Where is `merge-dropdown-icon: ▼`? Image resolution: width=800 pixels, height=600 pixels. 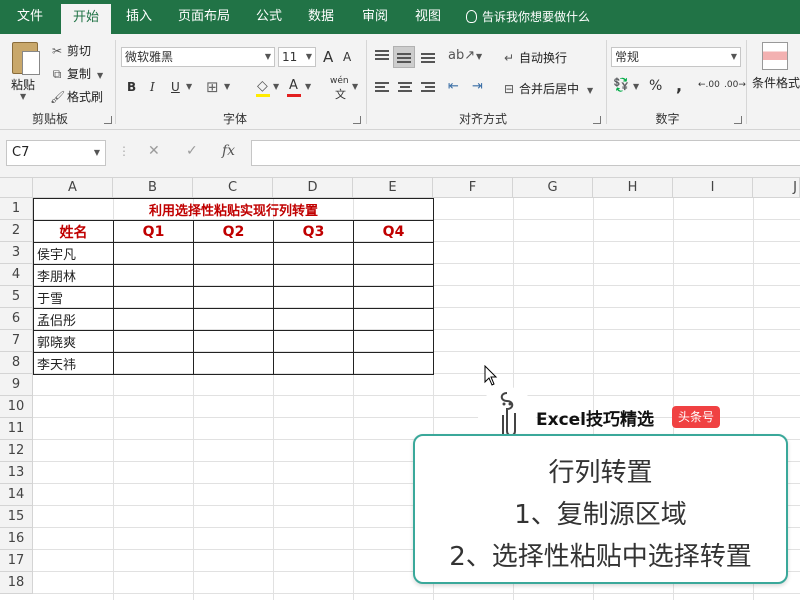 merge-dropdown-icon: ▼ is located at coordinates (590, 90).